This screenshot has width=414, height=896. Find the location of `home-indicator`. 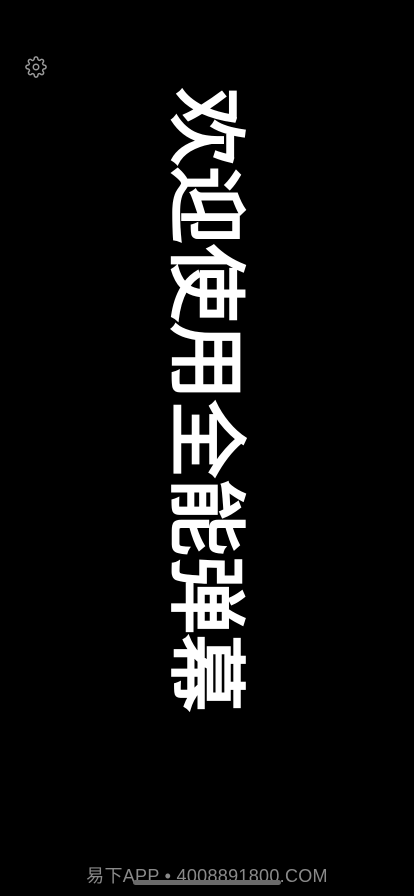

home-indicator is located at coordinates (207, 882).